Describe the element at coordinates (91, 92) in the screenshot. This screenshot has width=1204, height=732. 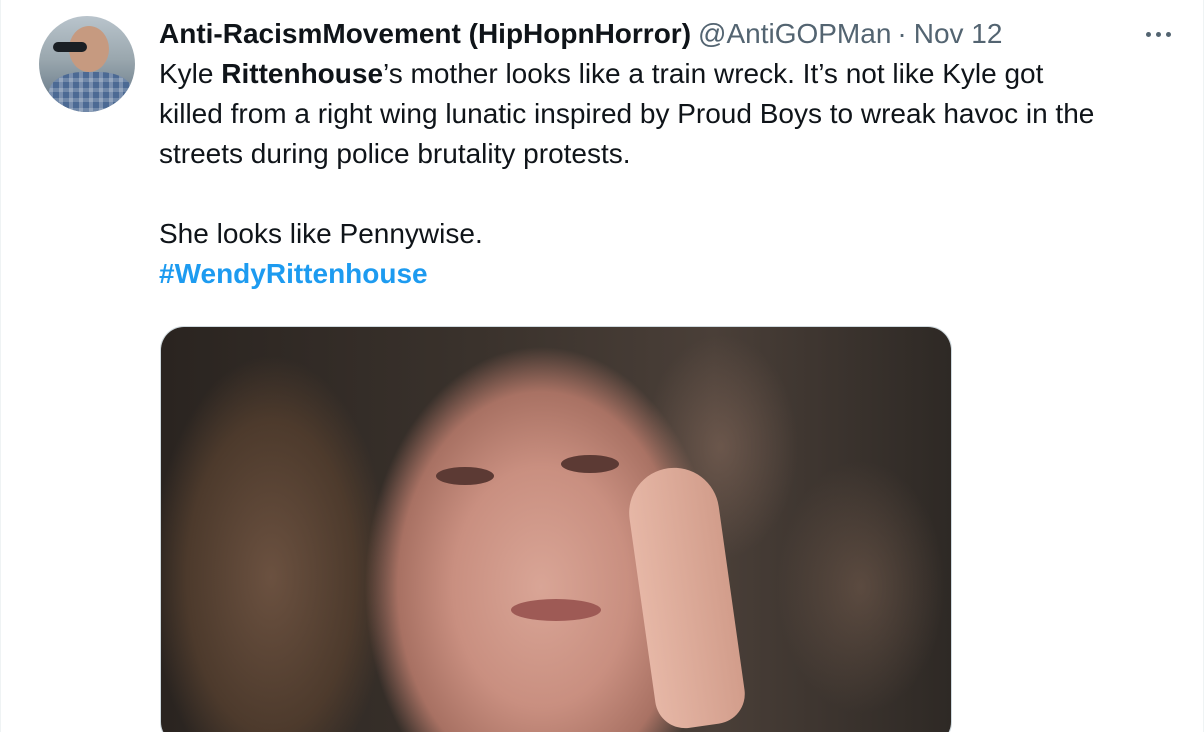
I see `avatar-shirt` at that location.